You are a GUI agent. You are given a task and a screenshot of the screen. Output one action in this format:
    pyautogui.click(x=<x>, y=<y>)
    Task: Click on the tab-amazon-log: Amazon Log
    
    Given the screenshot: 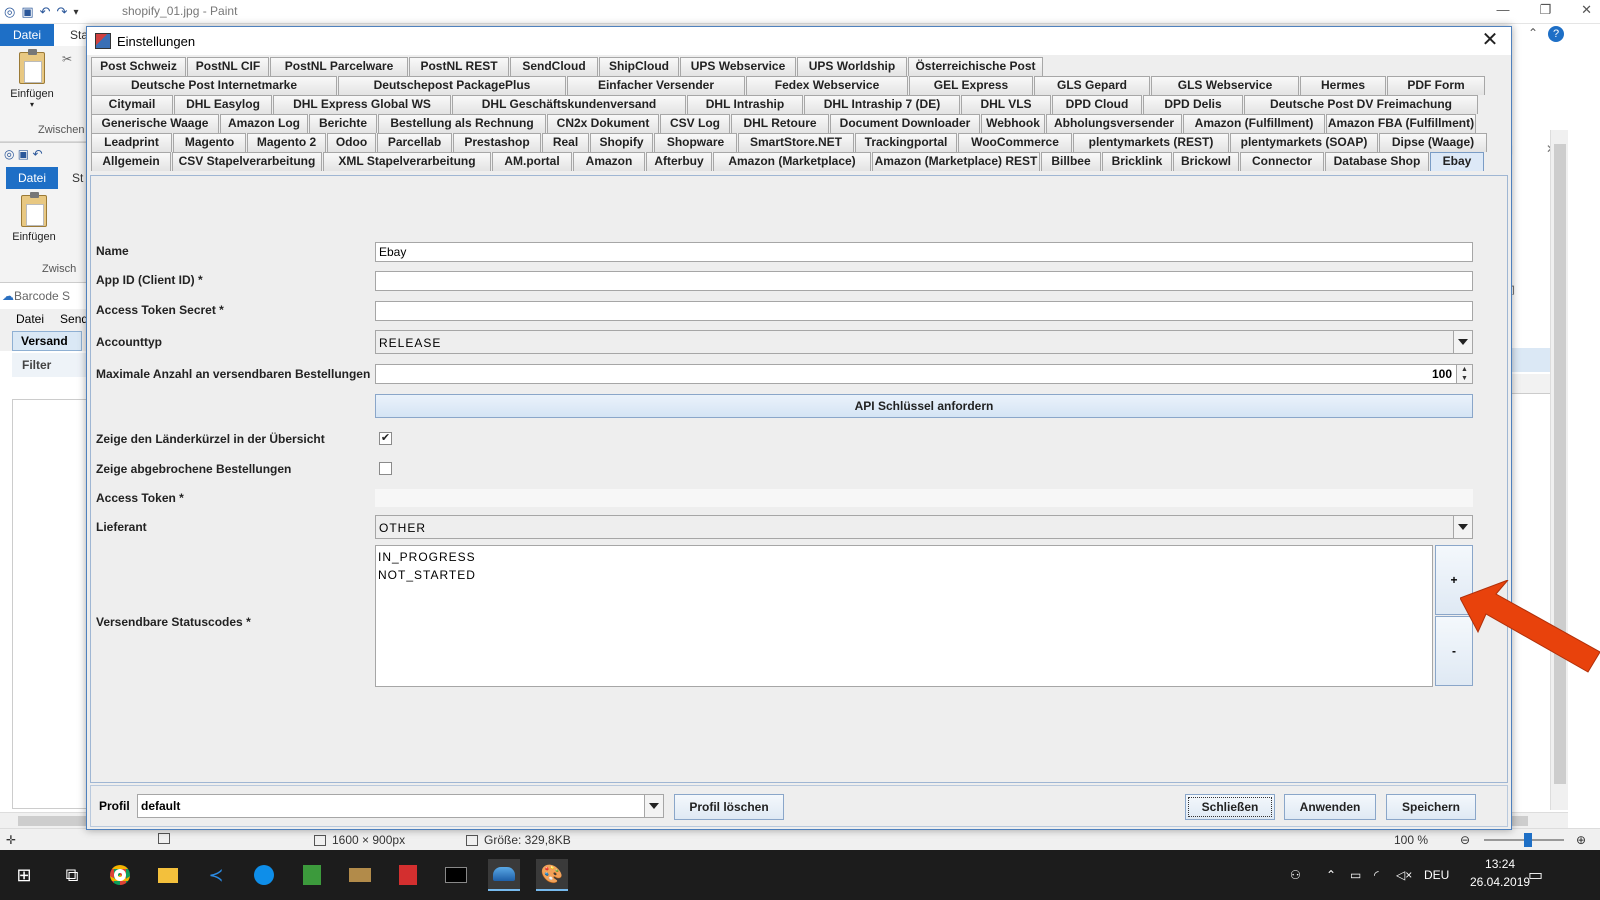 What is the action you would take?
    pyautogui.click(x=264, y=123)
    